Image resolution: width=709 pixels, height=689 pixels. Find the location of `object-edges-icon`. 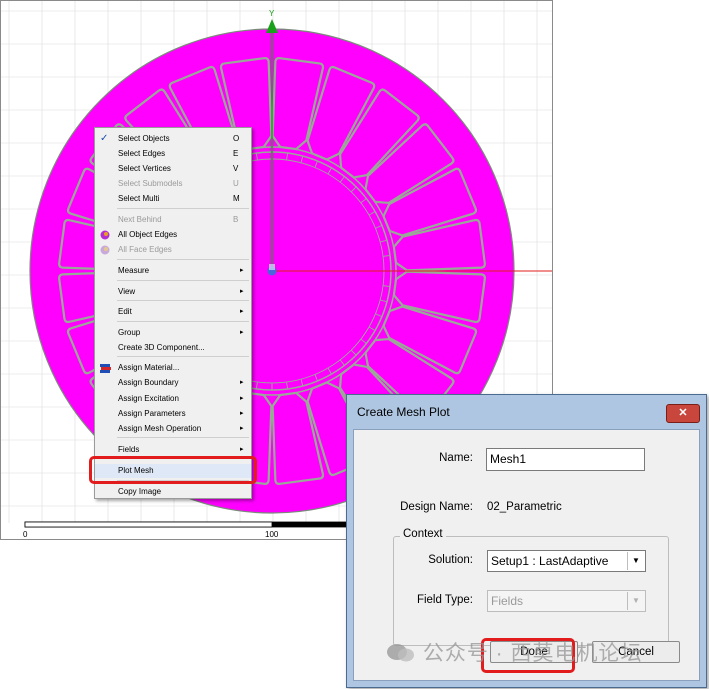

object-edges-icon is located at coordinates (105, 235).